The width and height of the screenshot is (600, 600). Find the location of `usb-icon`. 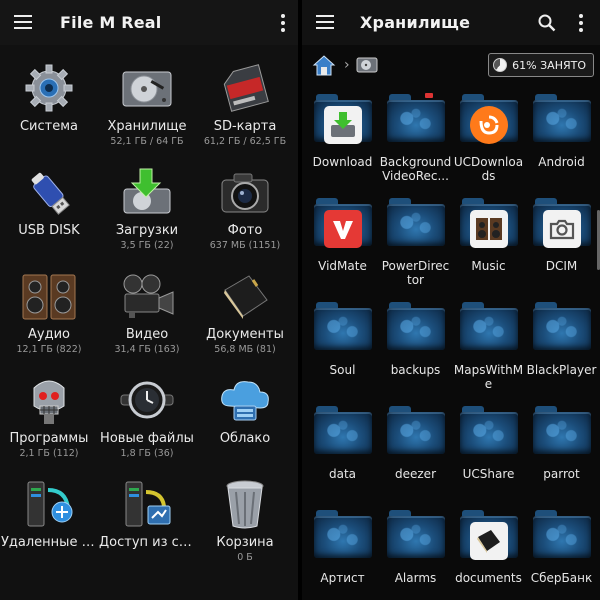

usb-icon is located at coordinates (49, 192).